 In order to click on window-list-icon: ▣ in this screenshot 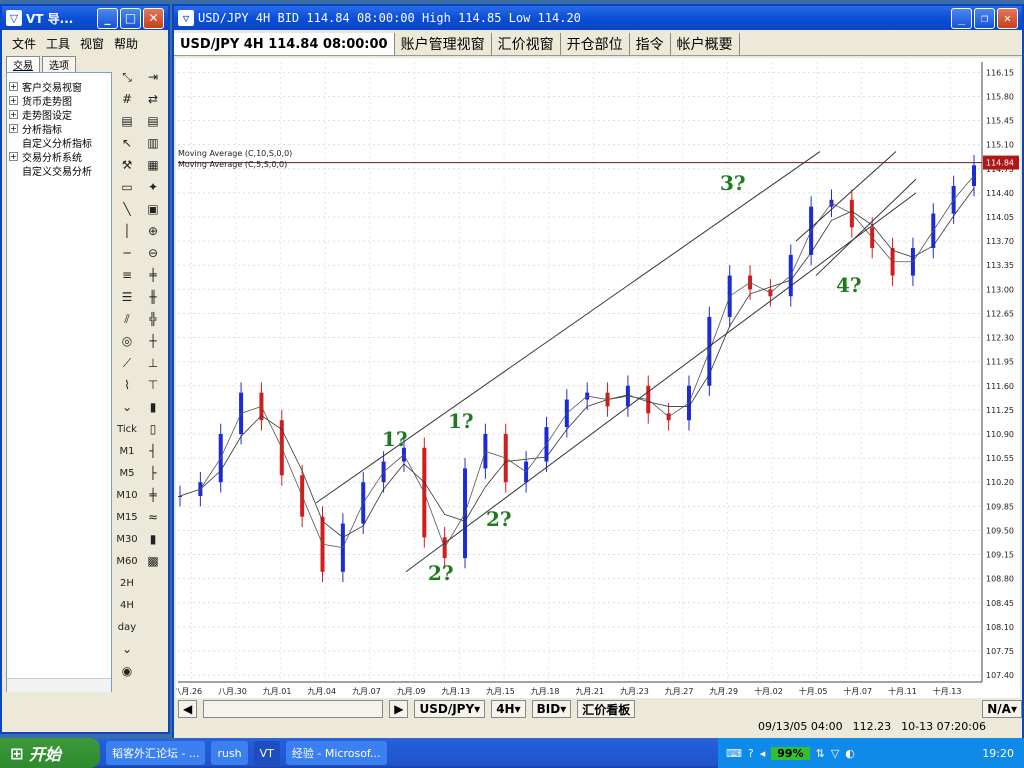, I will do `click(153, 209)`.